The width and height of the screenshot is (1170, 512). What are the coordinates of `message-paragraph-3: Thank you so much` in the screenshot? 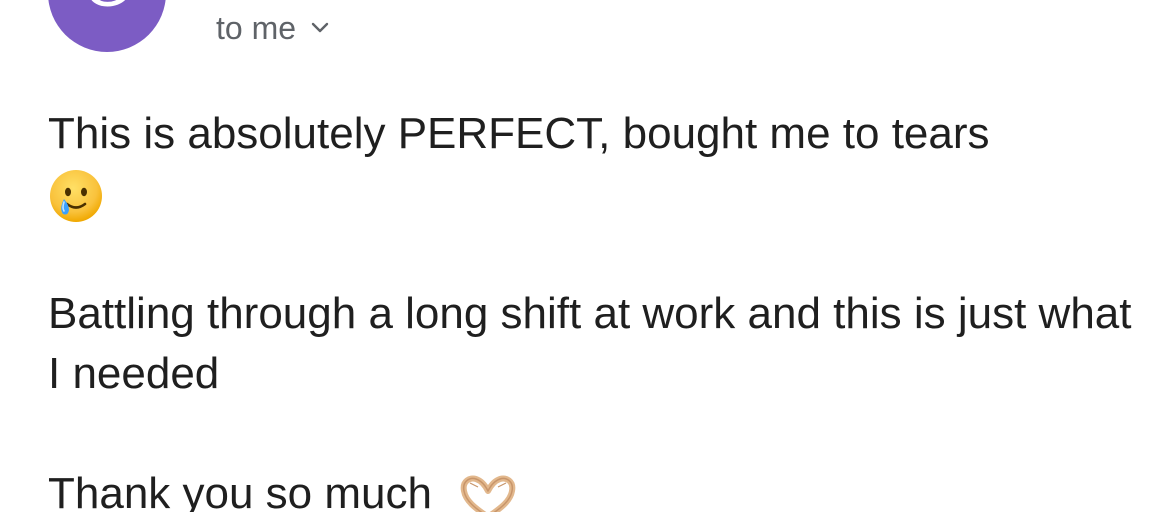 It's located at (593, 488).